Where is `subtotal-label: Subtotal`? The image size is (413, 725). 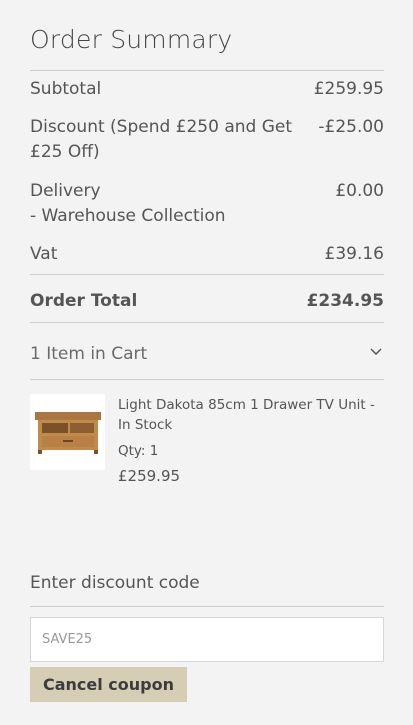
subtotal-label: Subtotal is located at coordinates (66, 89).